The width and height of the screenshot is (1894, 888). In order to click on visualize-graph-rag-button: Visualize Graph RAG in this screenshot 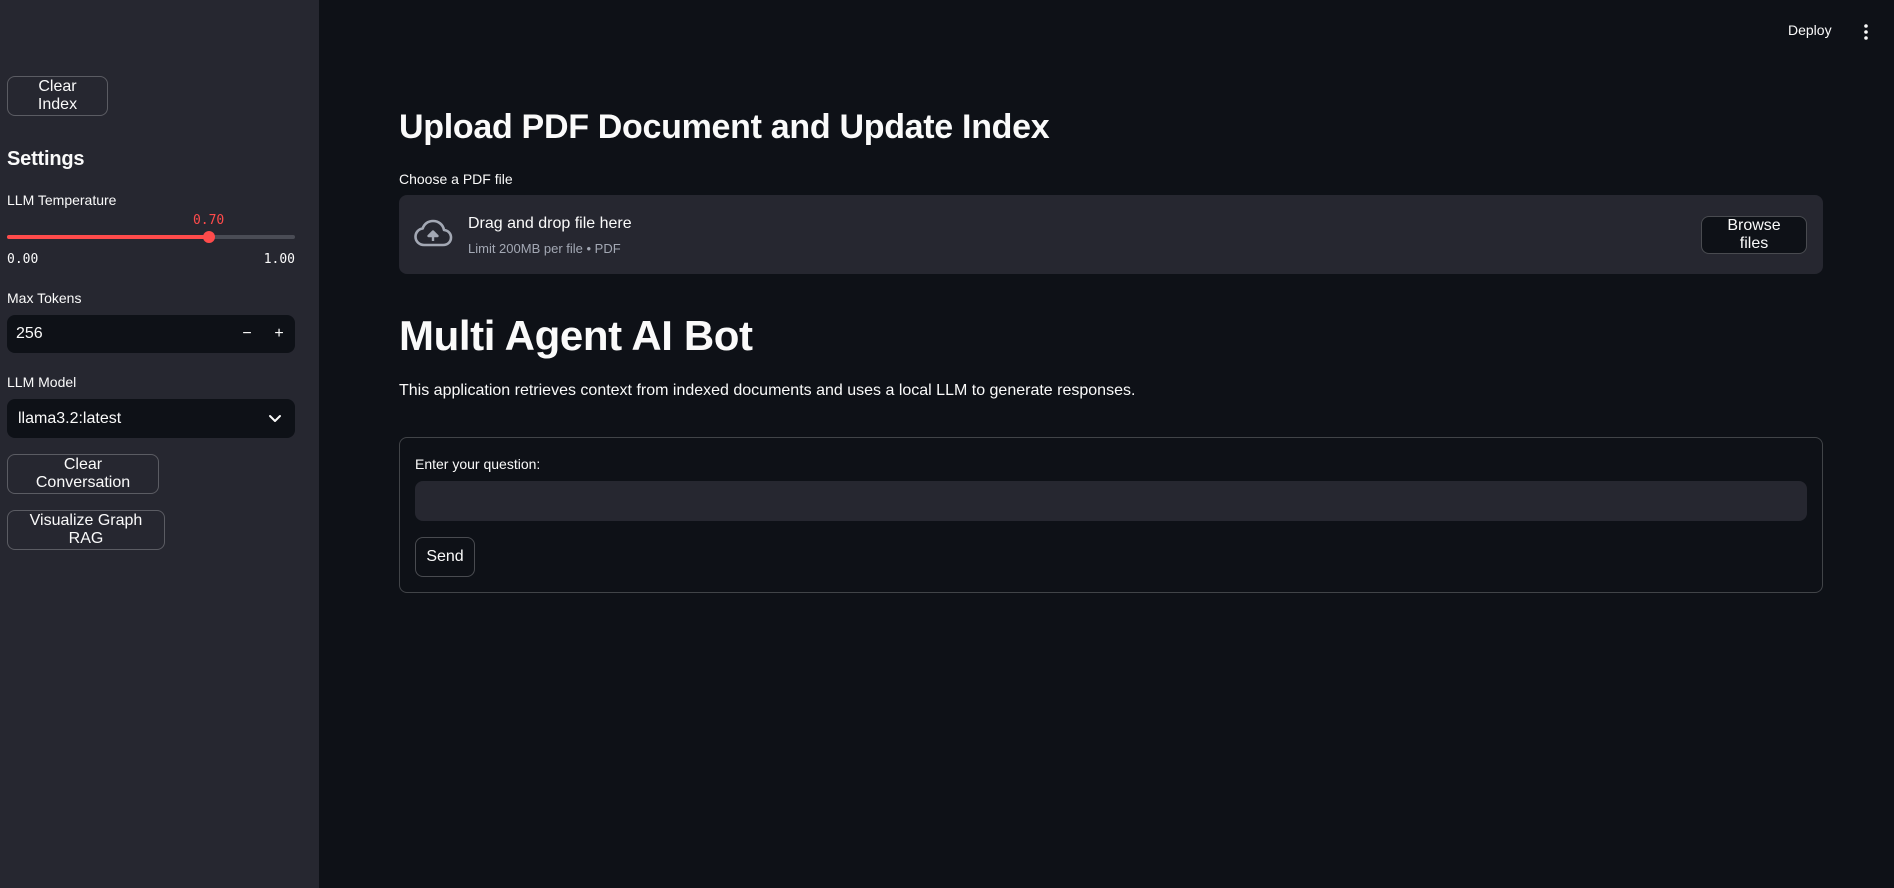, I will do `click(86, 530)`.